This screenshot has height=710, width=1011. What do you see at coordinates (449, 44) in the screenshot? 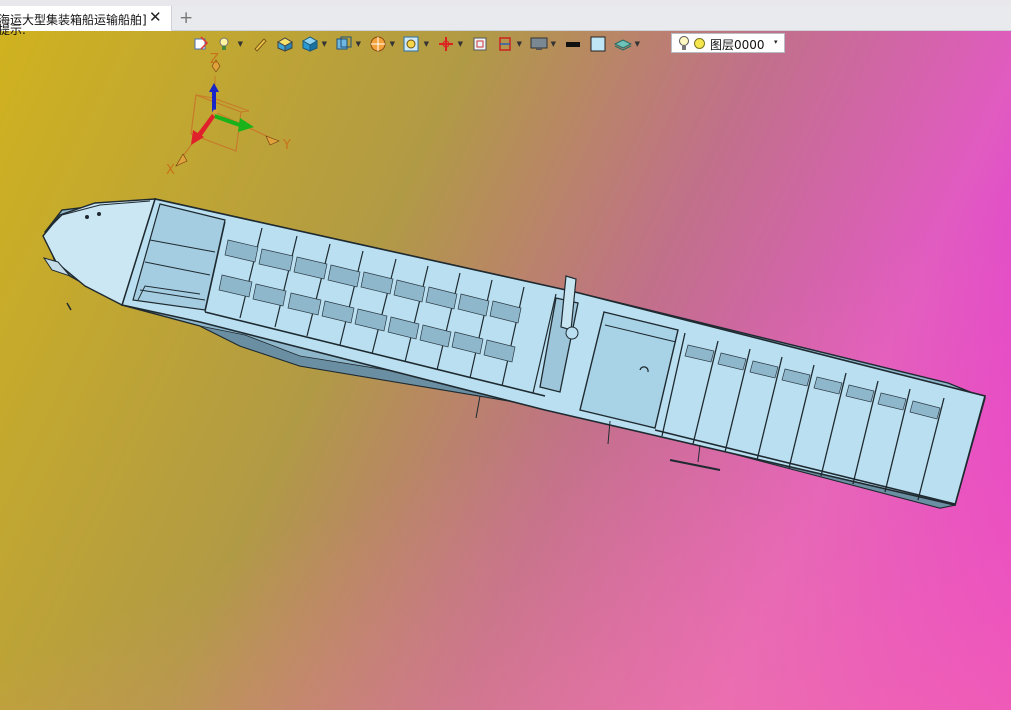
I see `move-icon: ▼` at bounding box center [449, 44].